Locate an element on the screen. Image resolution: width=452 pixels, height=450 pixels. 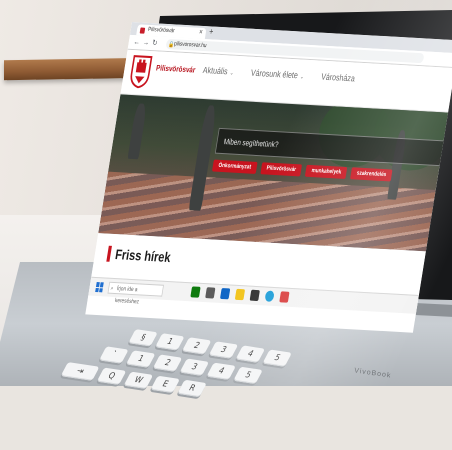
store-icon is located at coordinates (210, 293).